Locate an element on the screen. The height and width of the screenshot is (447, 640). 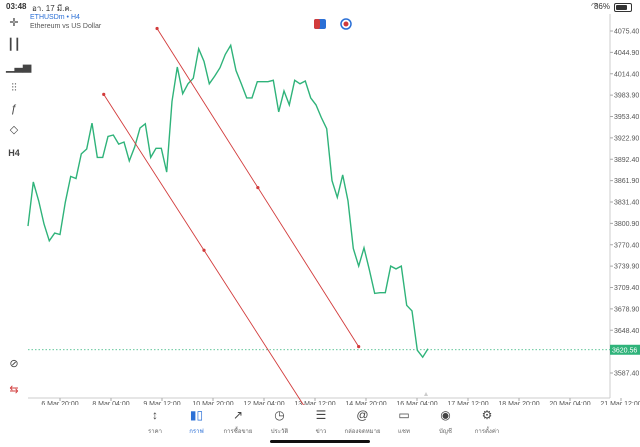
shapes-icon: ◇ is located at coordinates (14, 130).